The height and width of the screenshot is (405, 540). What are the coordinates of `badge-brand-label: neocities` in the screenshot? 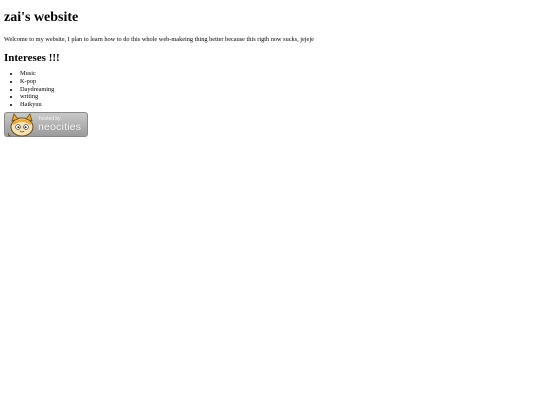 It's located at (60, 126).